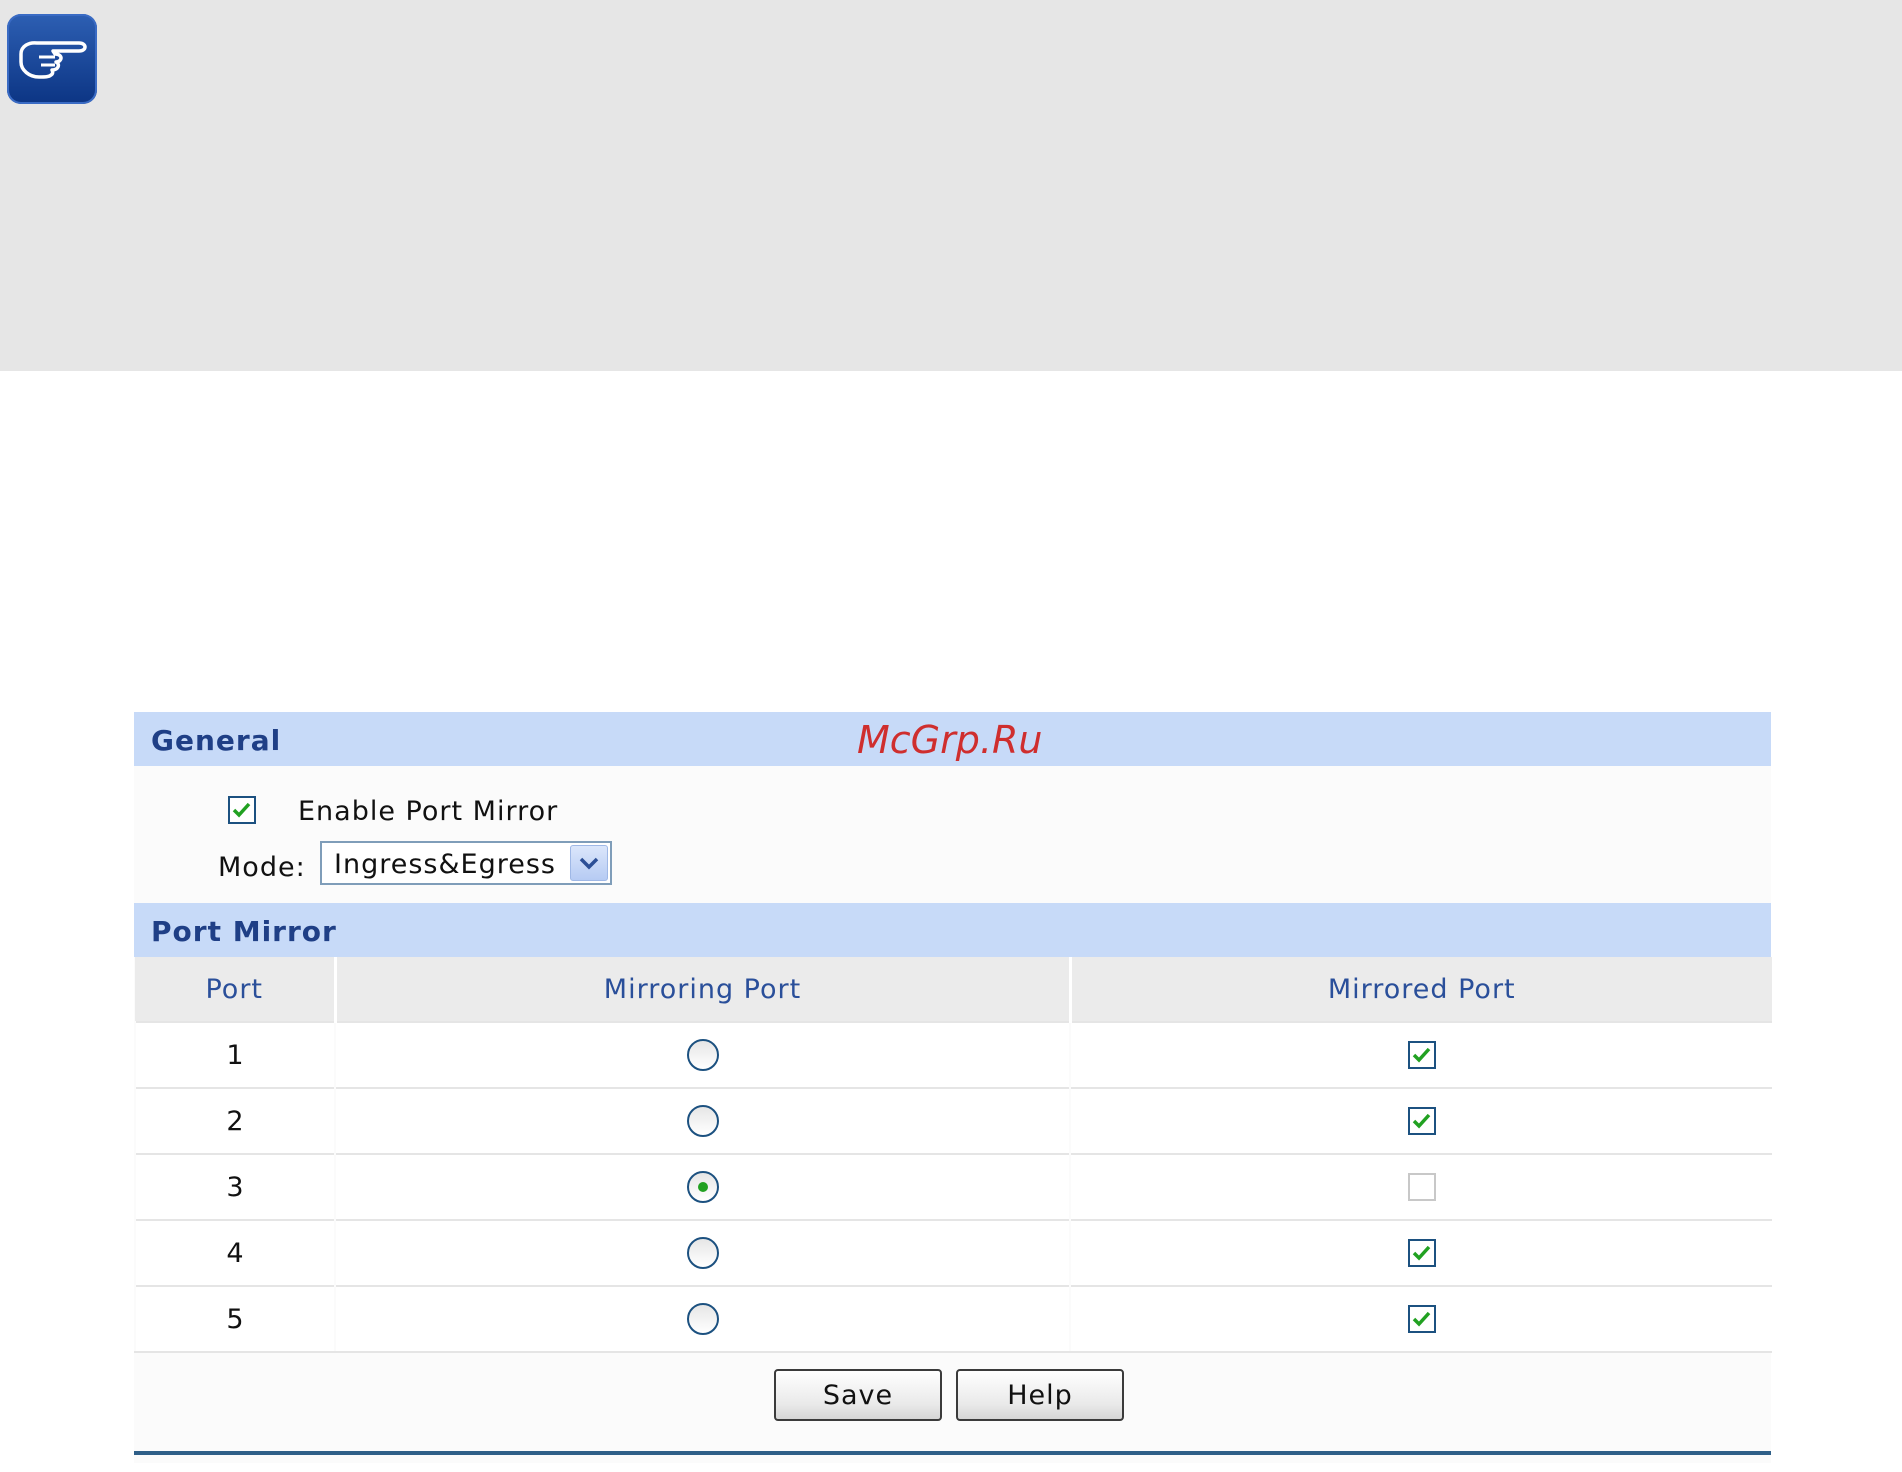  I want to click on pointing-hand-icon, so click(52, 59).